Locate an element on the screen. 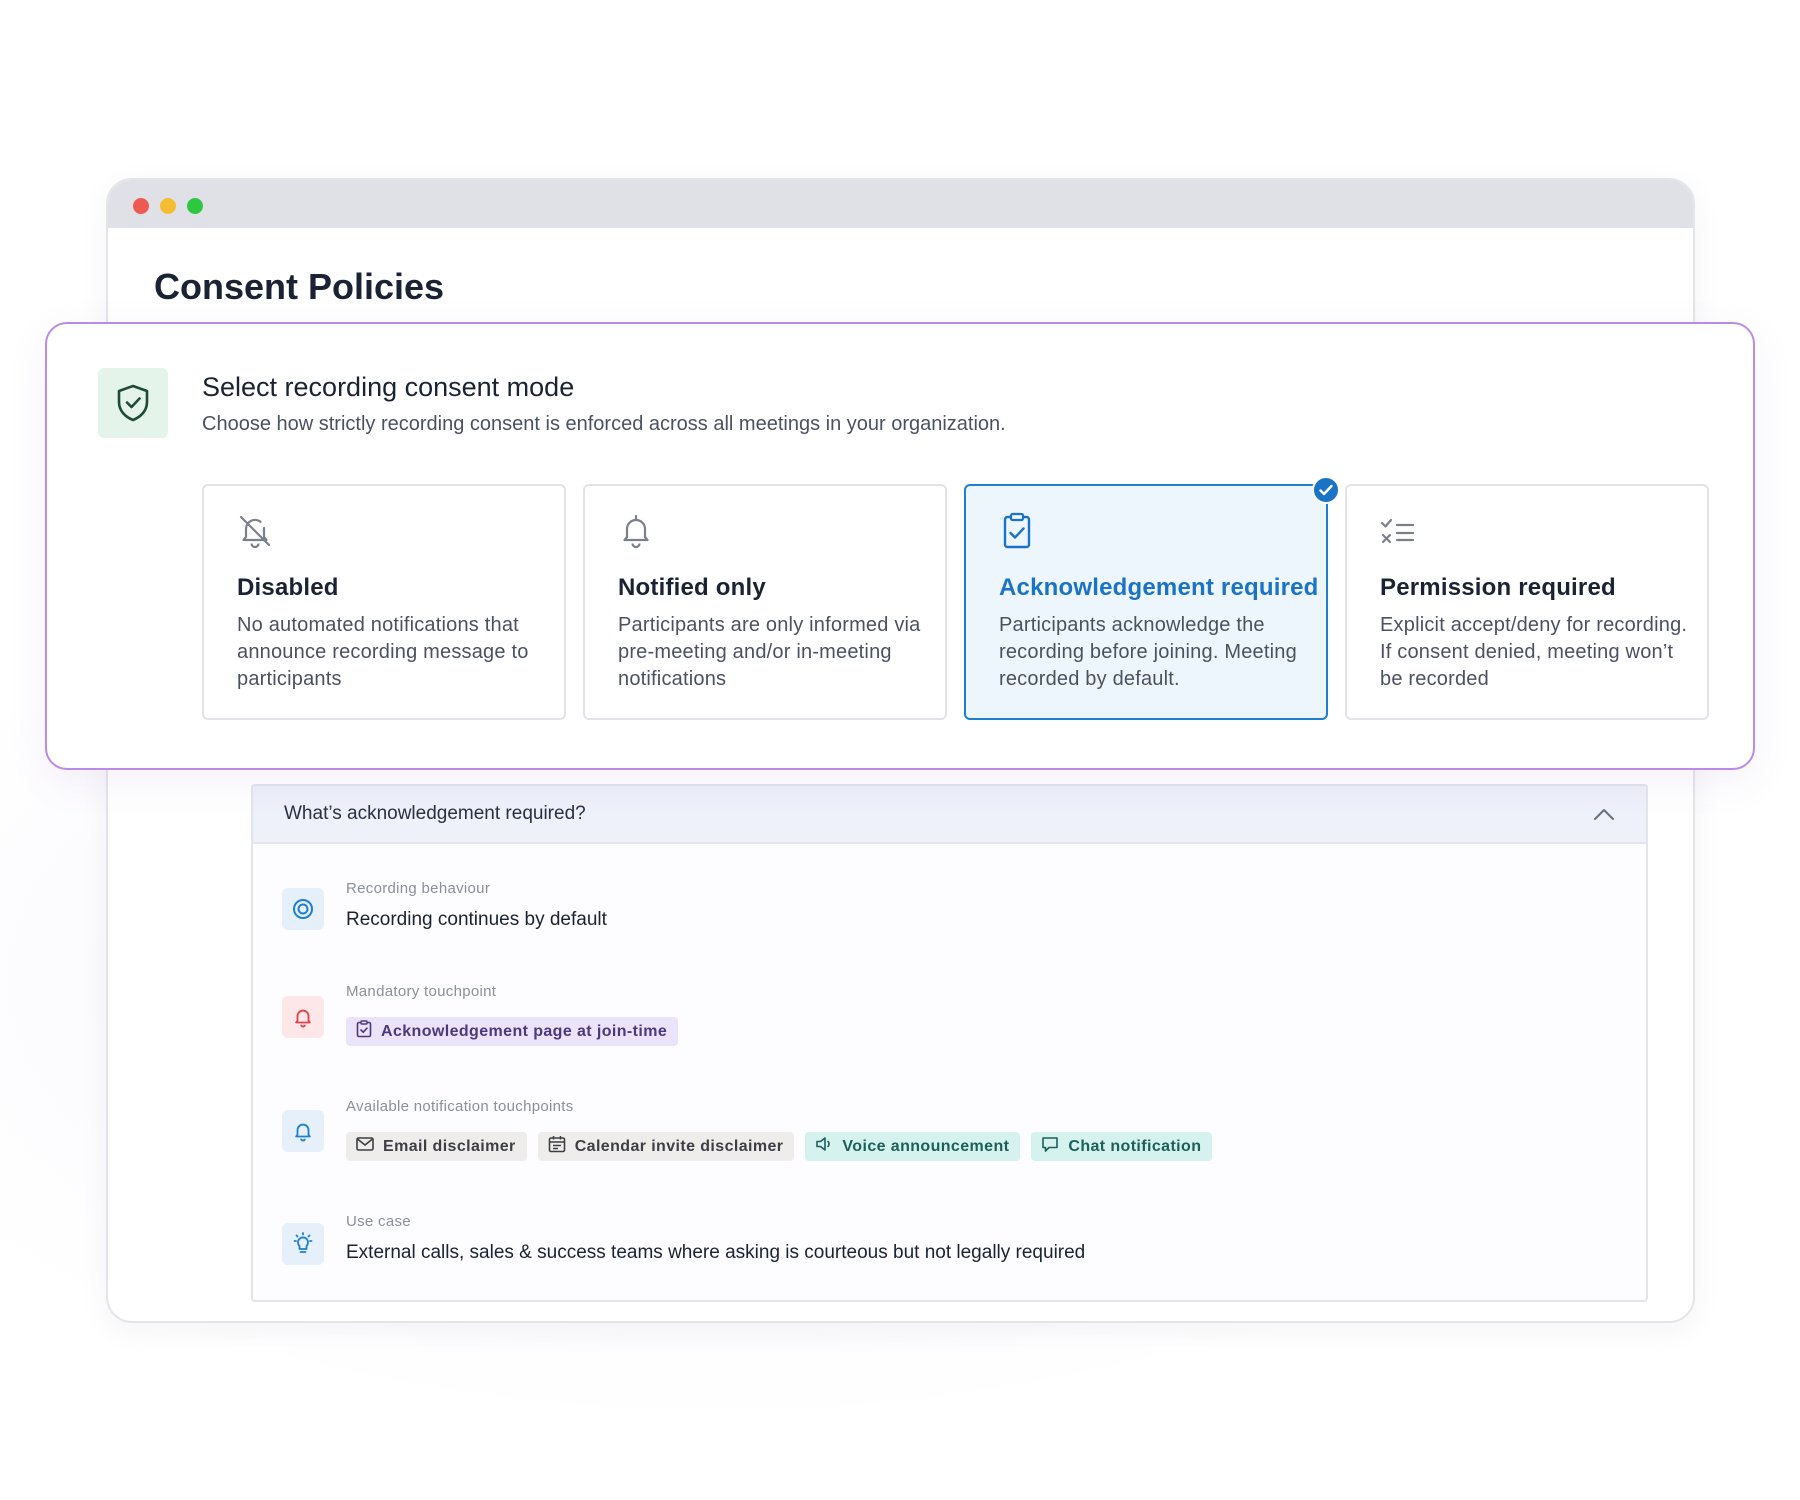  mandatory-touchpoint-chip: Acknowledgement page at join-time is located at coordinates (512, 1031).